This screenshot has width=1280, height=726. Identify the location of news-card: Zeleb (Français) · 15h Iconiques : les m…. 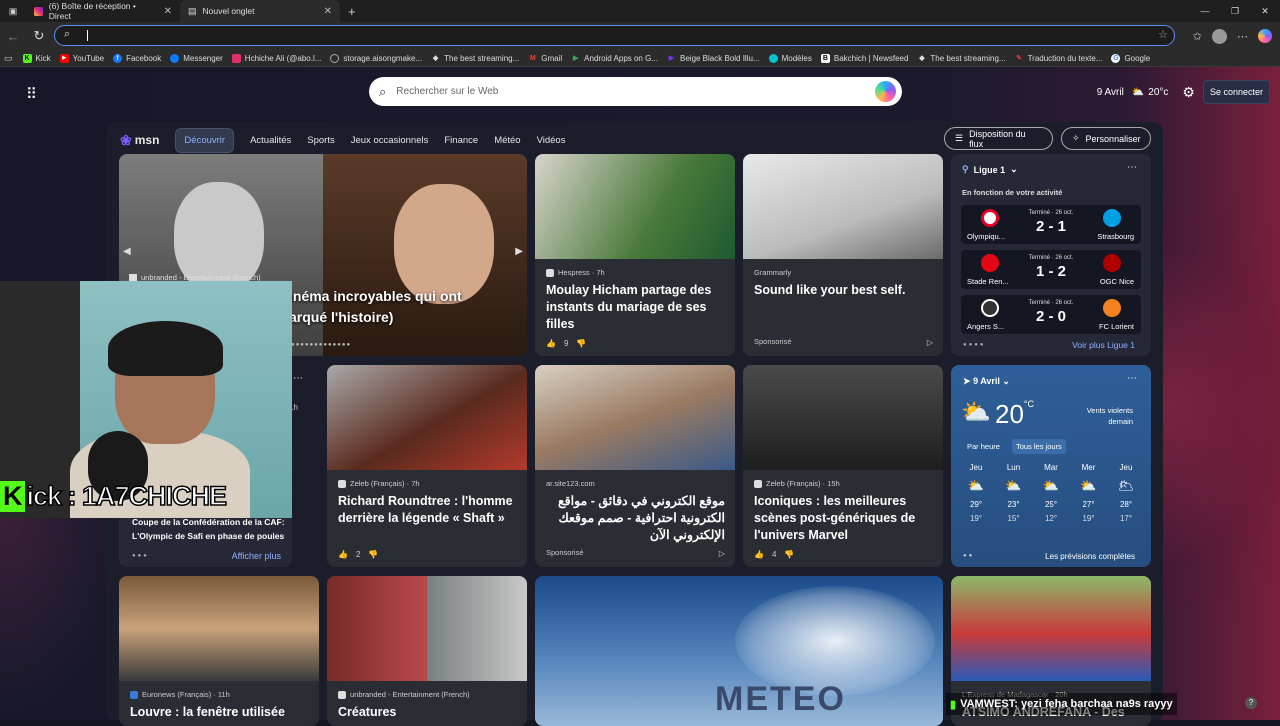
(843, 466).